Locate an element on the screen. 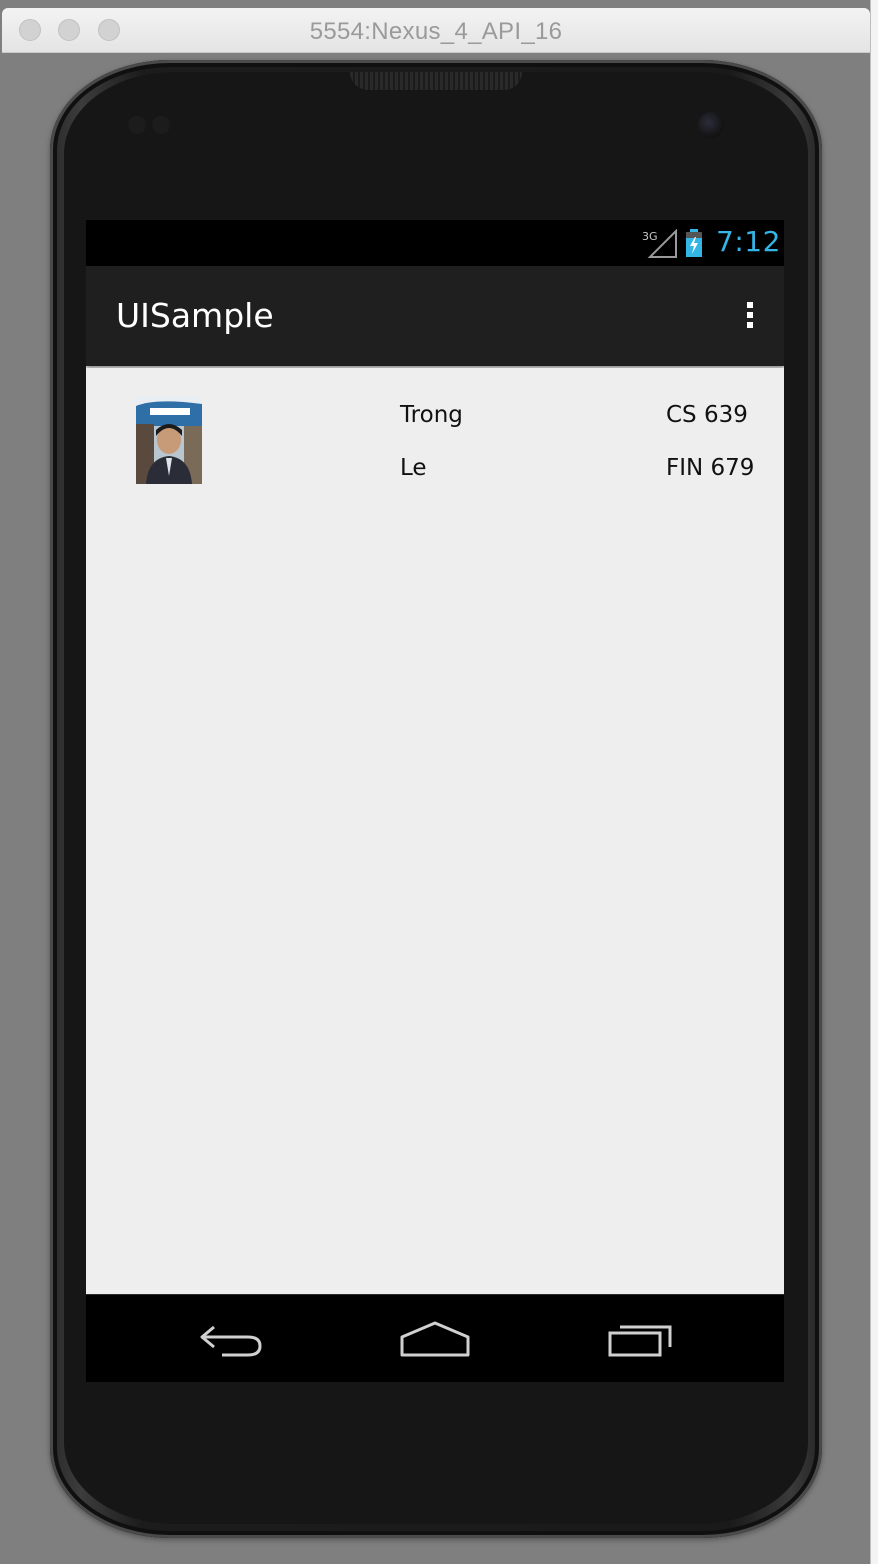 The height and width of the screenshot is (1564, 878). first-name: Trong is located at coordinates (431, 415).